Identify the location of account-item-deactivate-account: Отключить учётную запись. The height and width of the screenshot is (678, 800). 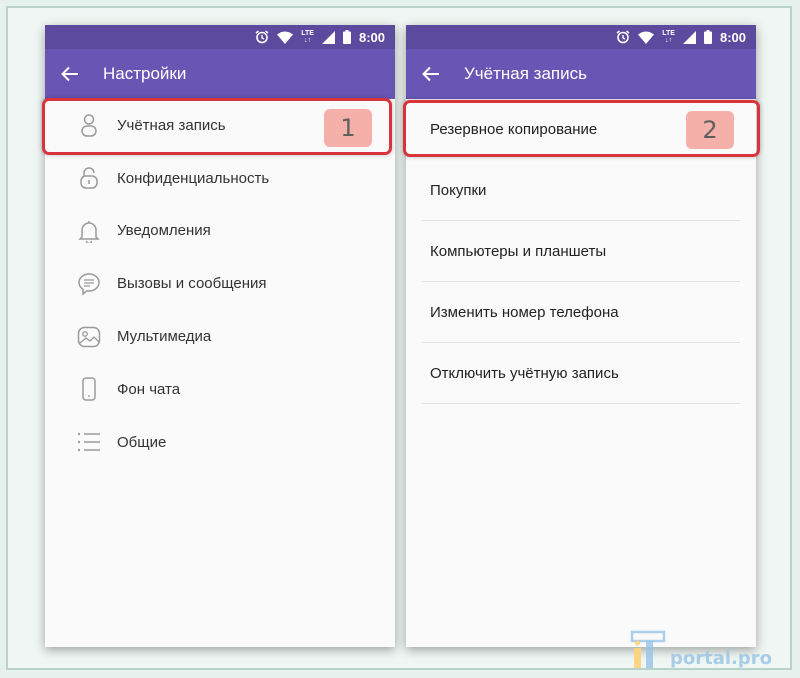
(581, 373).